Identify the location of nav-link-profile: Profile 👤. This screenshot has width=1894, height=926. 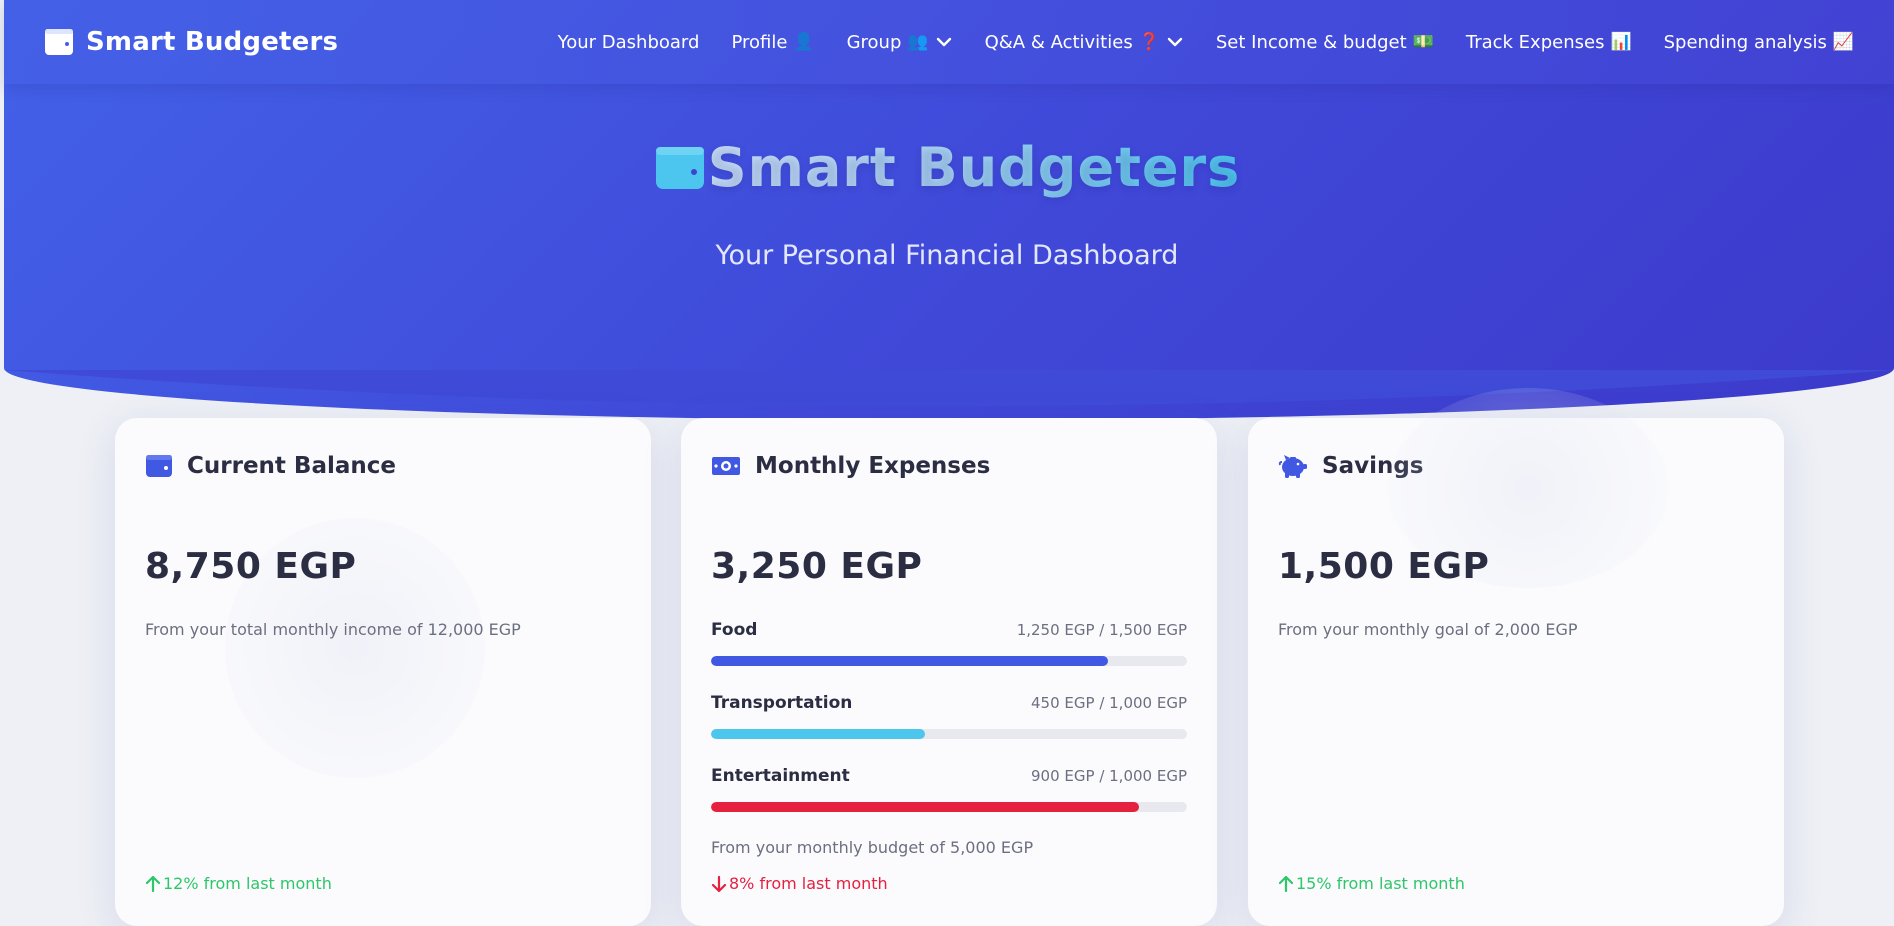
(772, 42).